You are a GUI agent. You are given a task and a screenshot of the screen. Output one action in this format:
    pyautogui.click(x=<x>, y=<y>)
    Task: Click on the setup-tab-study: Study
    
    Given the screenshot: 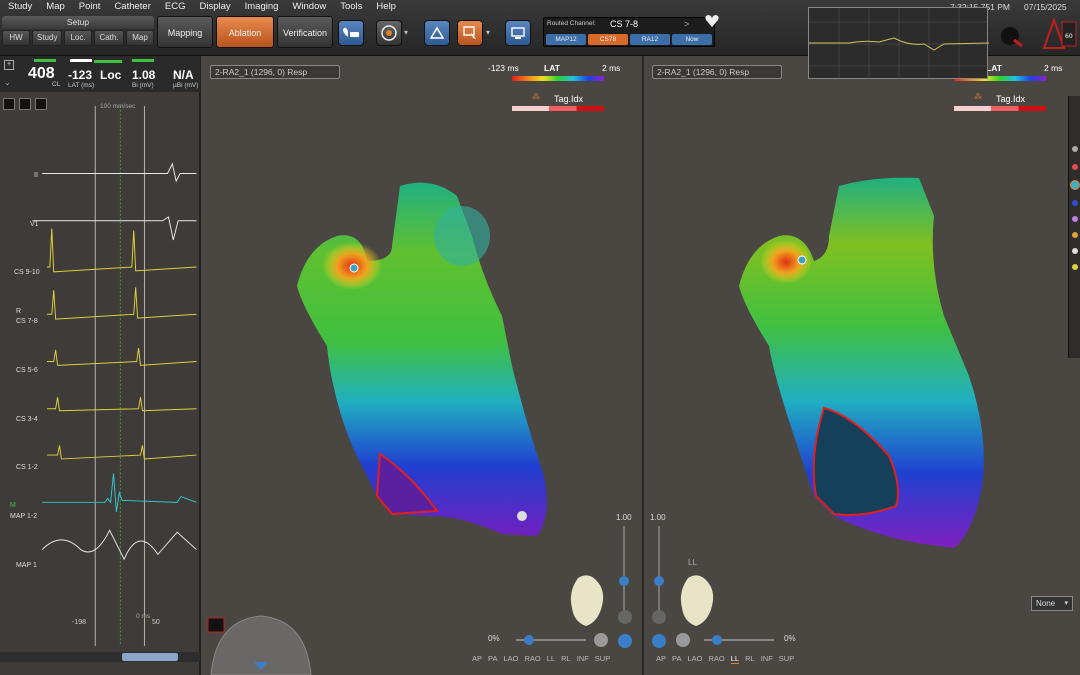 What is the action you would take?
    pyautogui.click(x=47, y=38)
    